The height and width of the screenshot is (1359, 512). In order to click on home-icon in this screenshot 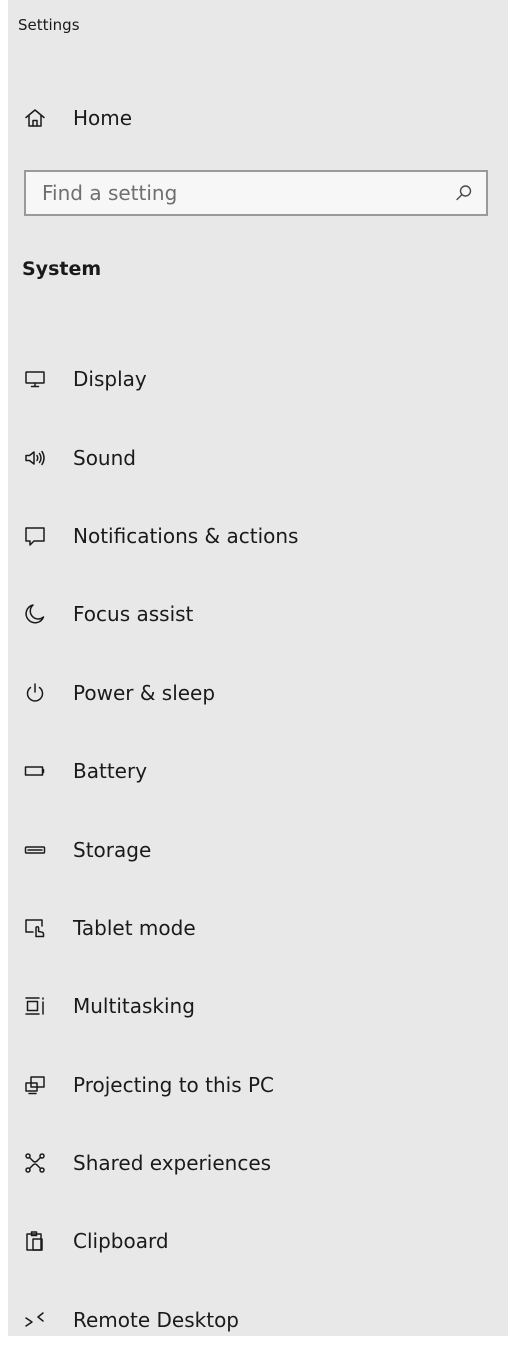, I will do `click(35, 118)`.